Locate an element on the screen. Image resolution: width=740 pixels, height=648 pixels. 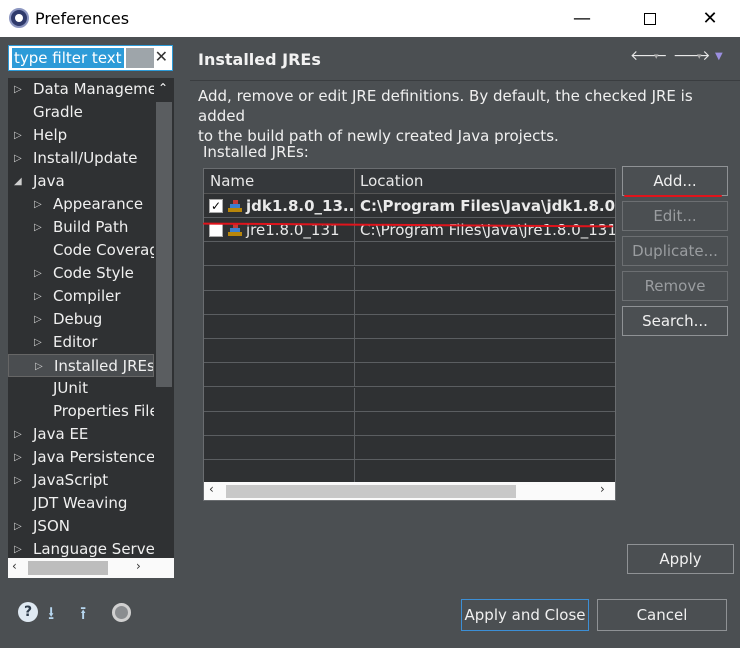
page-header: Installed JREs 🡐 ▾ 🡒 ▾ ▼ is located at coordinates (465, 59).